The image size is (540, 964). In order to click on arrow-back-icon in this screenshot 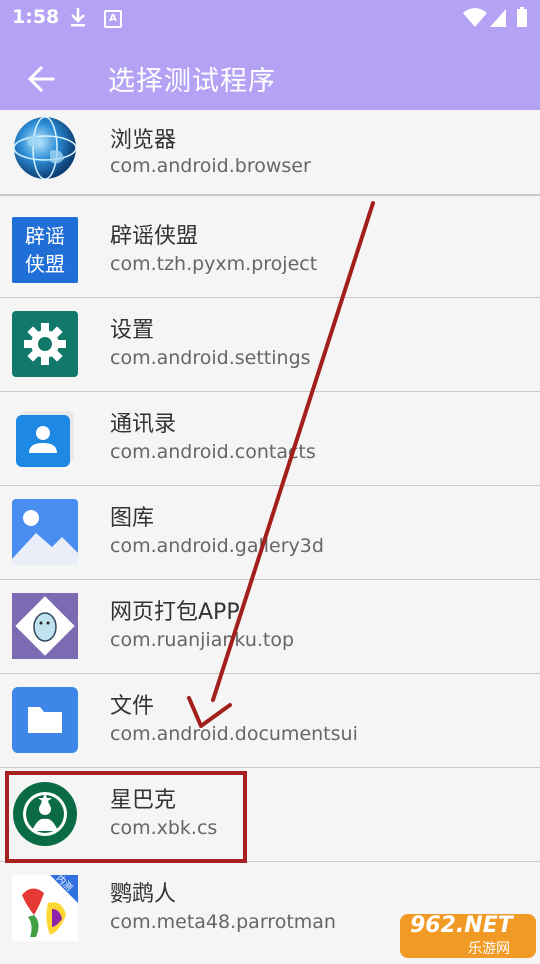, I will do `click(41, 79)`.